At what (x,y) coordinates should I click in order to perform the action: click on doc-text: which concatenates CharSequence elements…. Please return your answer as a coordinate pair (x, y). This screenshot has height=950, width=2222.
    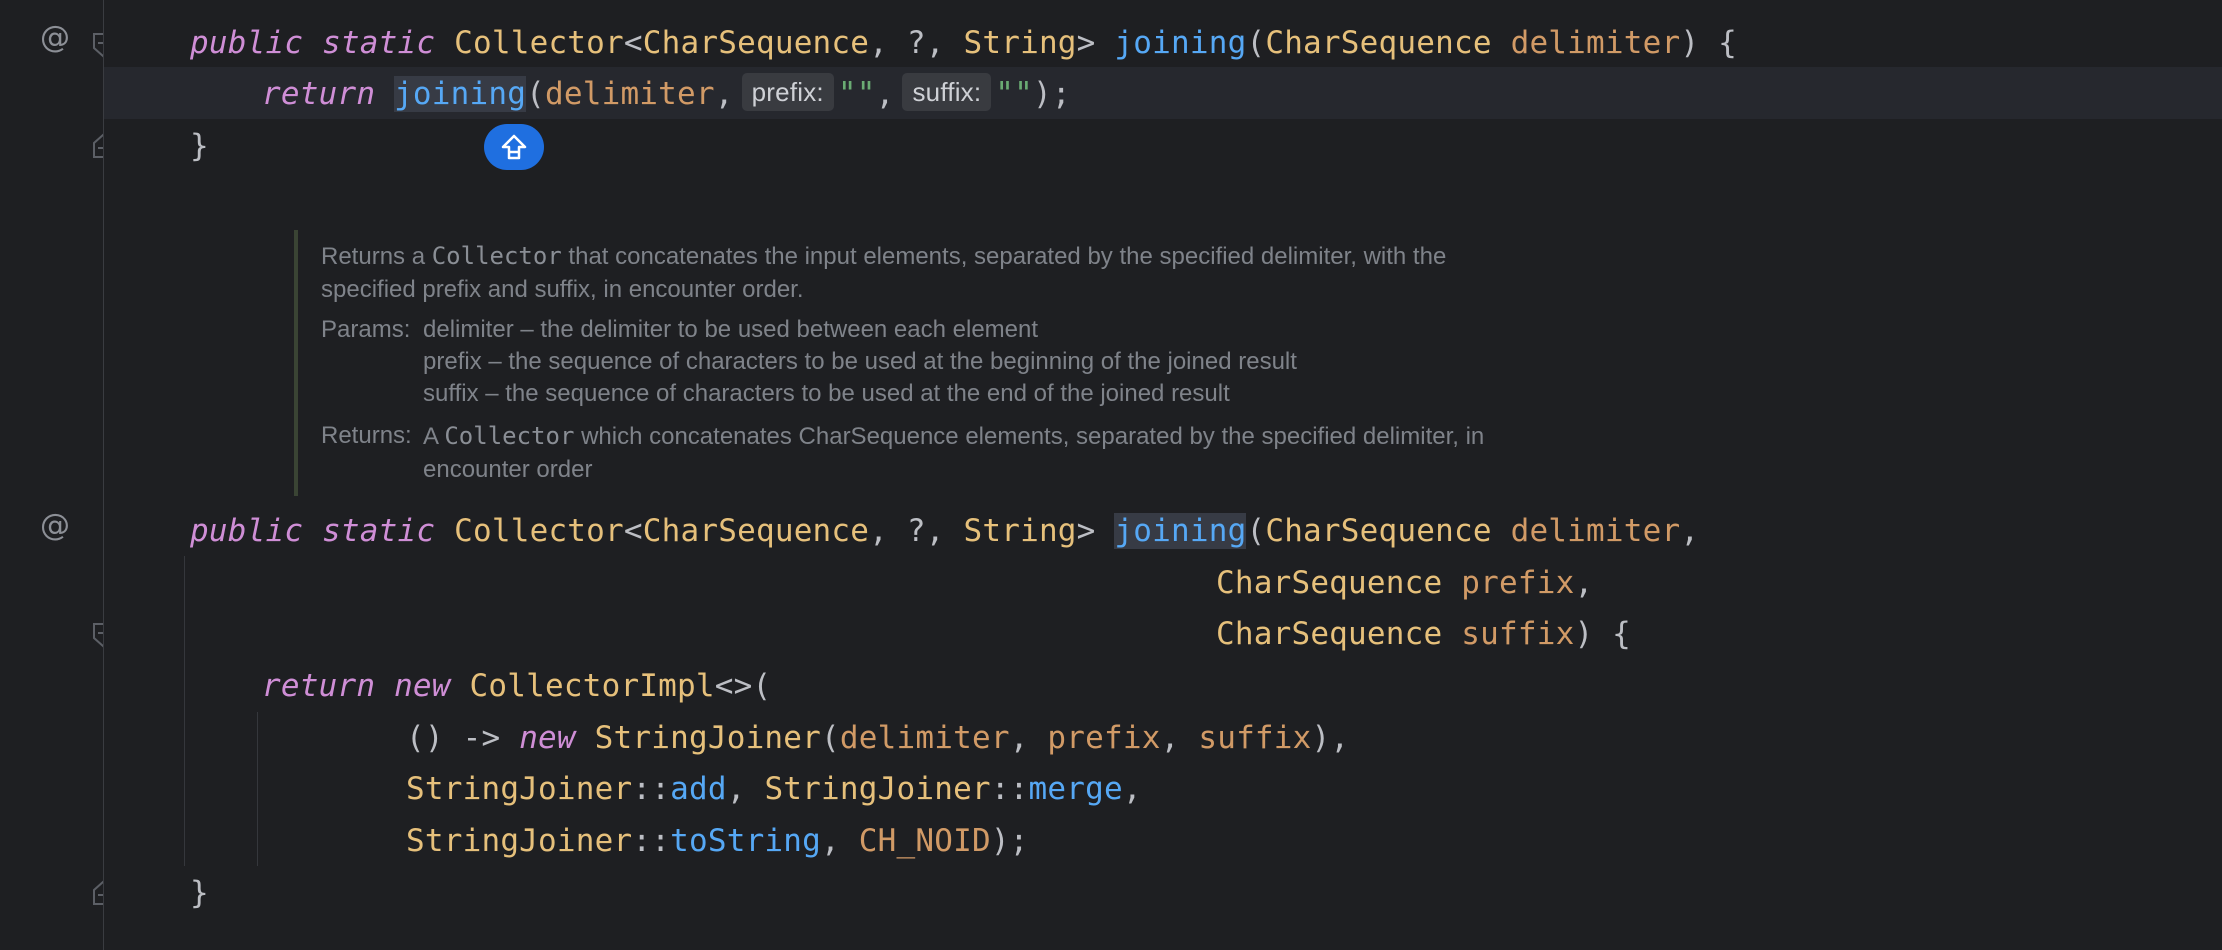
    Looking at the image, I should click on (1029, 436).